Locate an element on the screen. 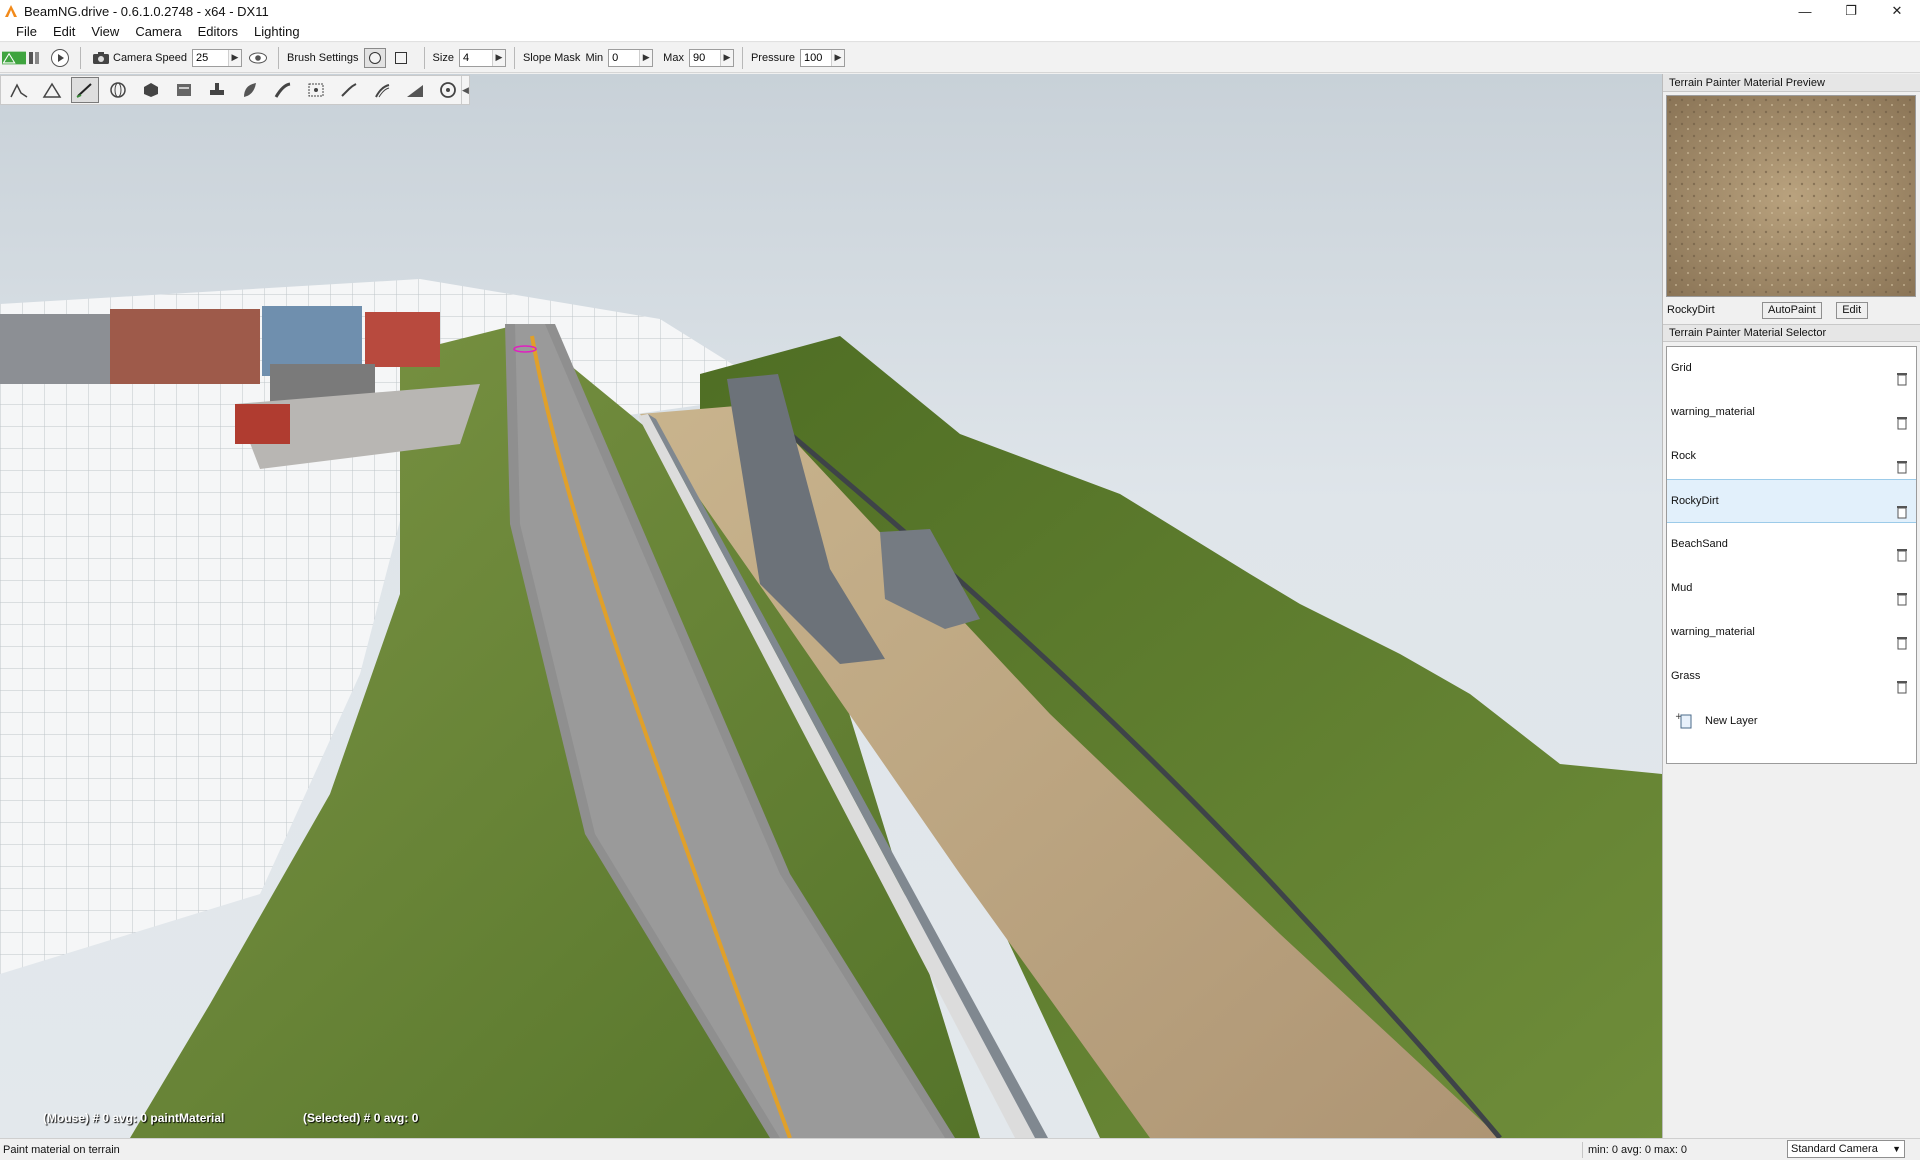 The image size is (1920, 1160). menu-camera: Camera is located at coordinates (158, 31).